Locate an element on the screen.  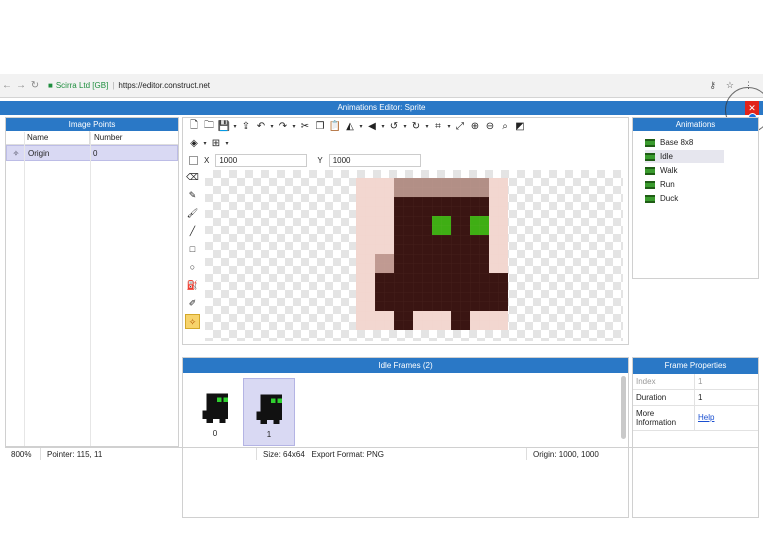
animation-item-run: Run is located at coordinates (684, 184).